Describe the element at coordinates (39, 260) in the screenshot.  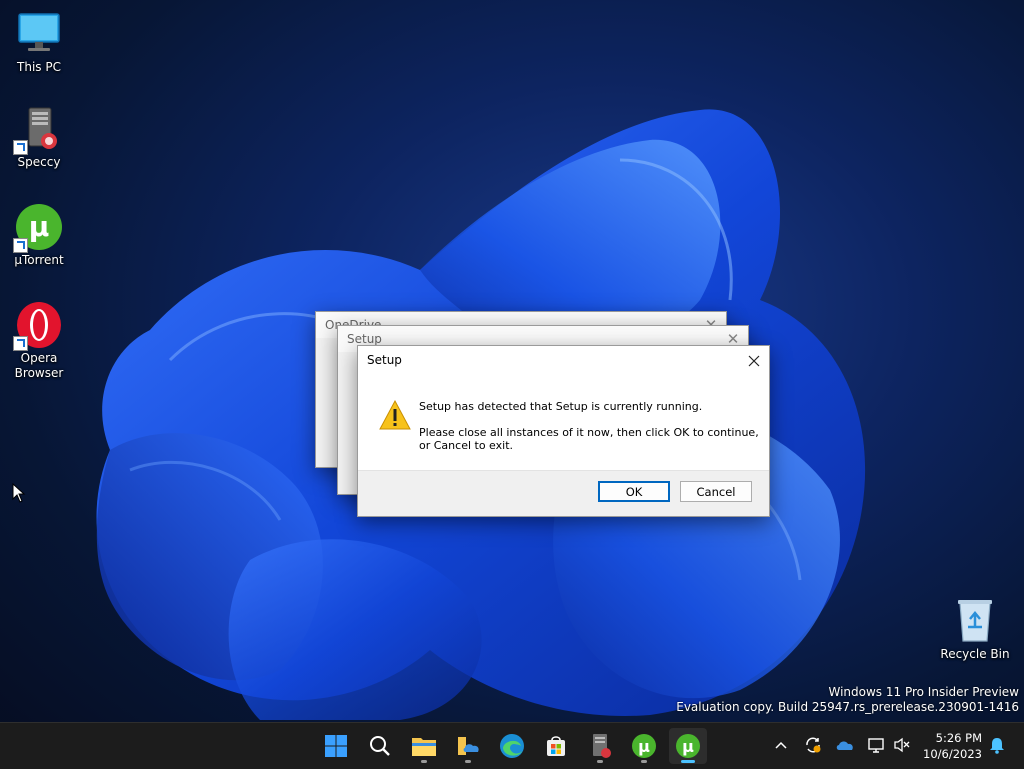
I see `desktop-icon-label: µTorrent` at that location.